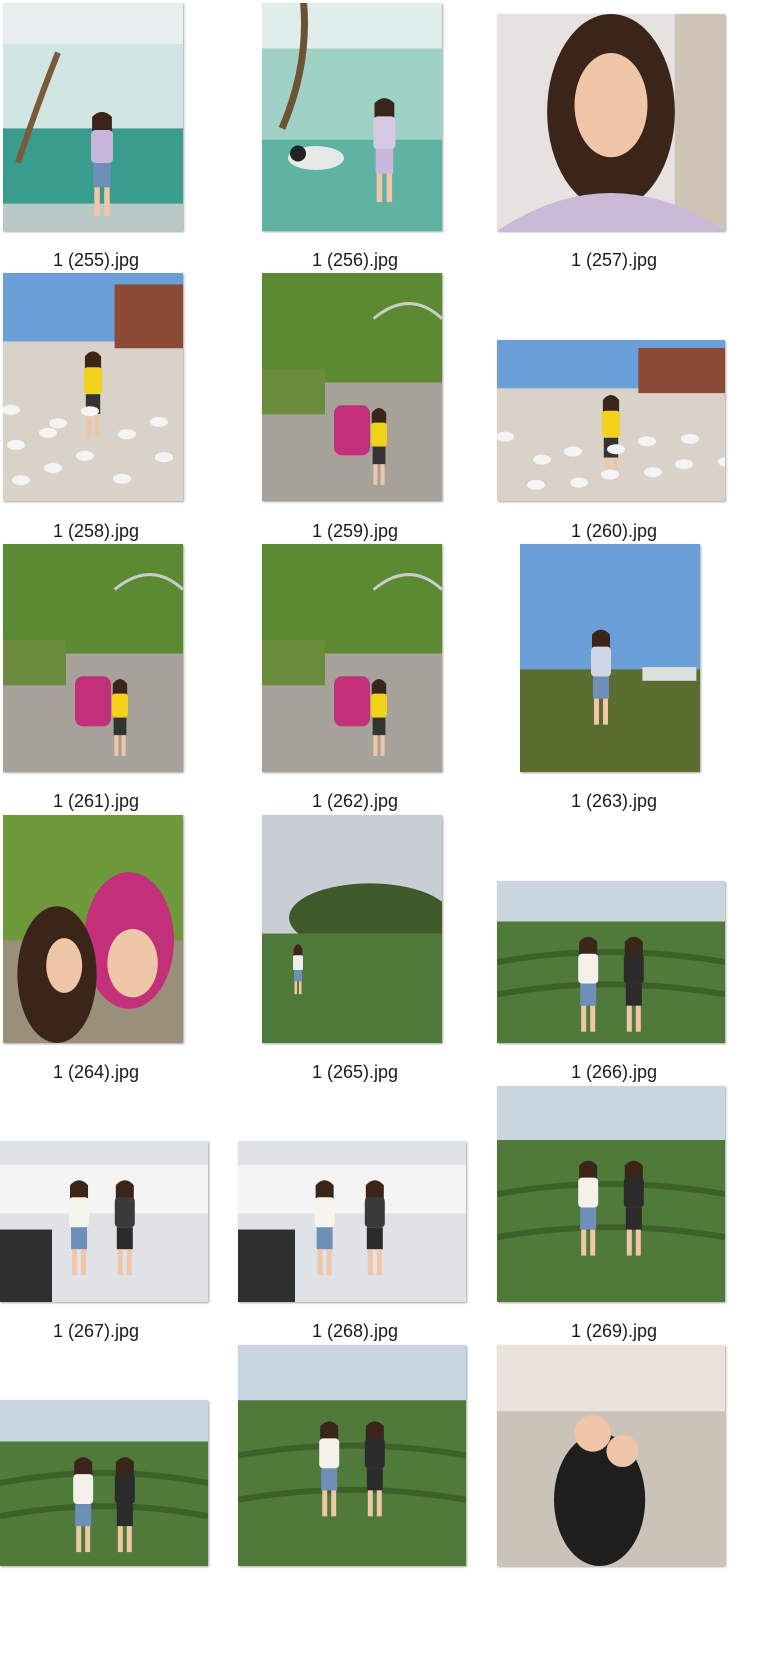 The width and height of the screenshot is (781, 1680). What do you see at coordinates (108, 531) in the screenshot?
I see `file-name-label: 1 (258).jpg` at bounding box center [108, 531].